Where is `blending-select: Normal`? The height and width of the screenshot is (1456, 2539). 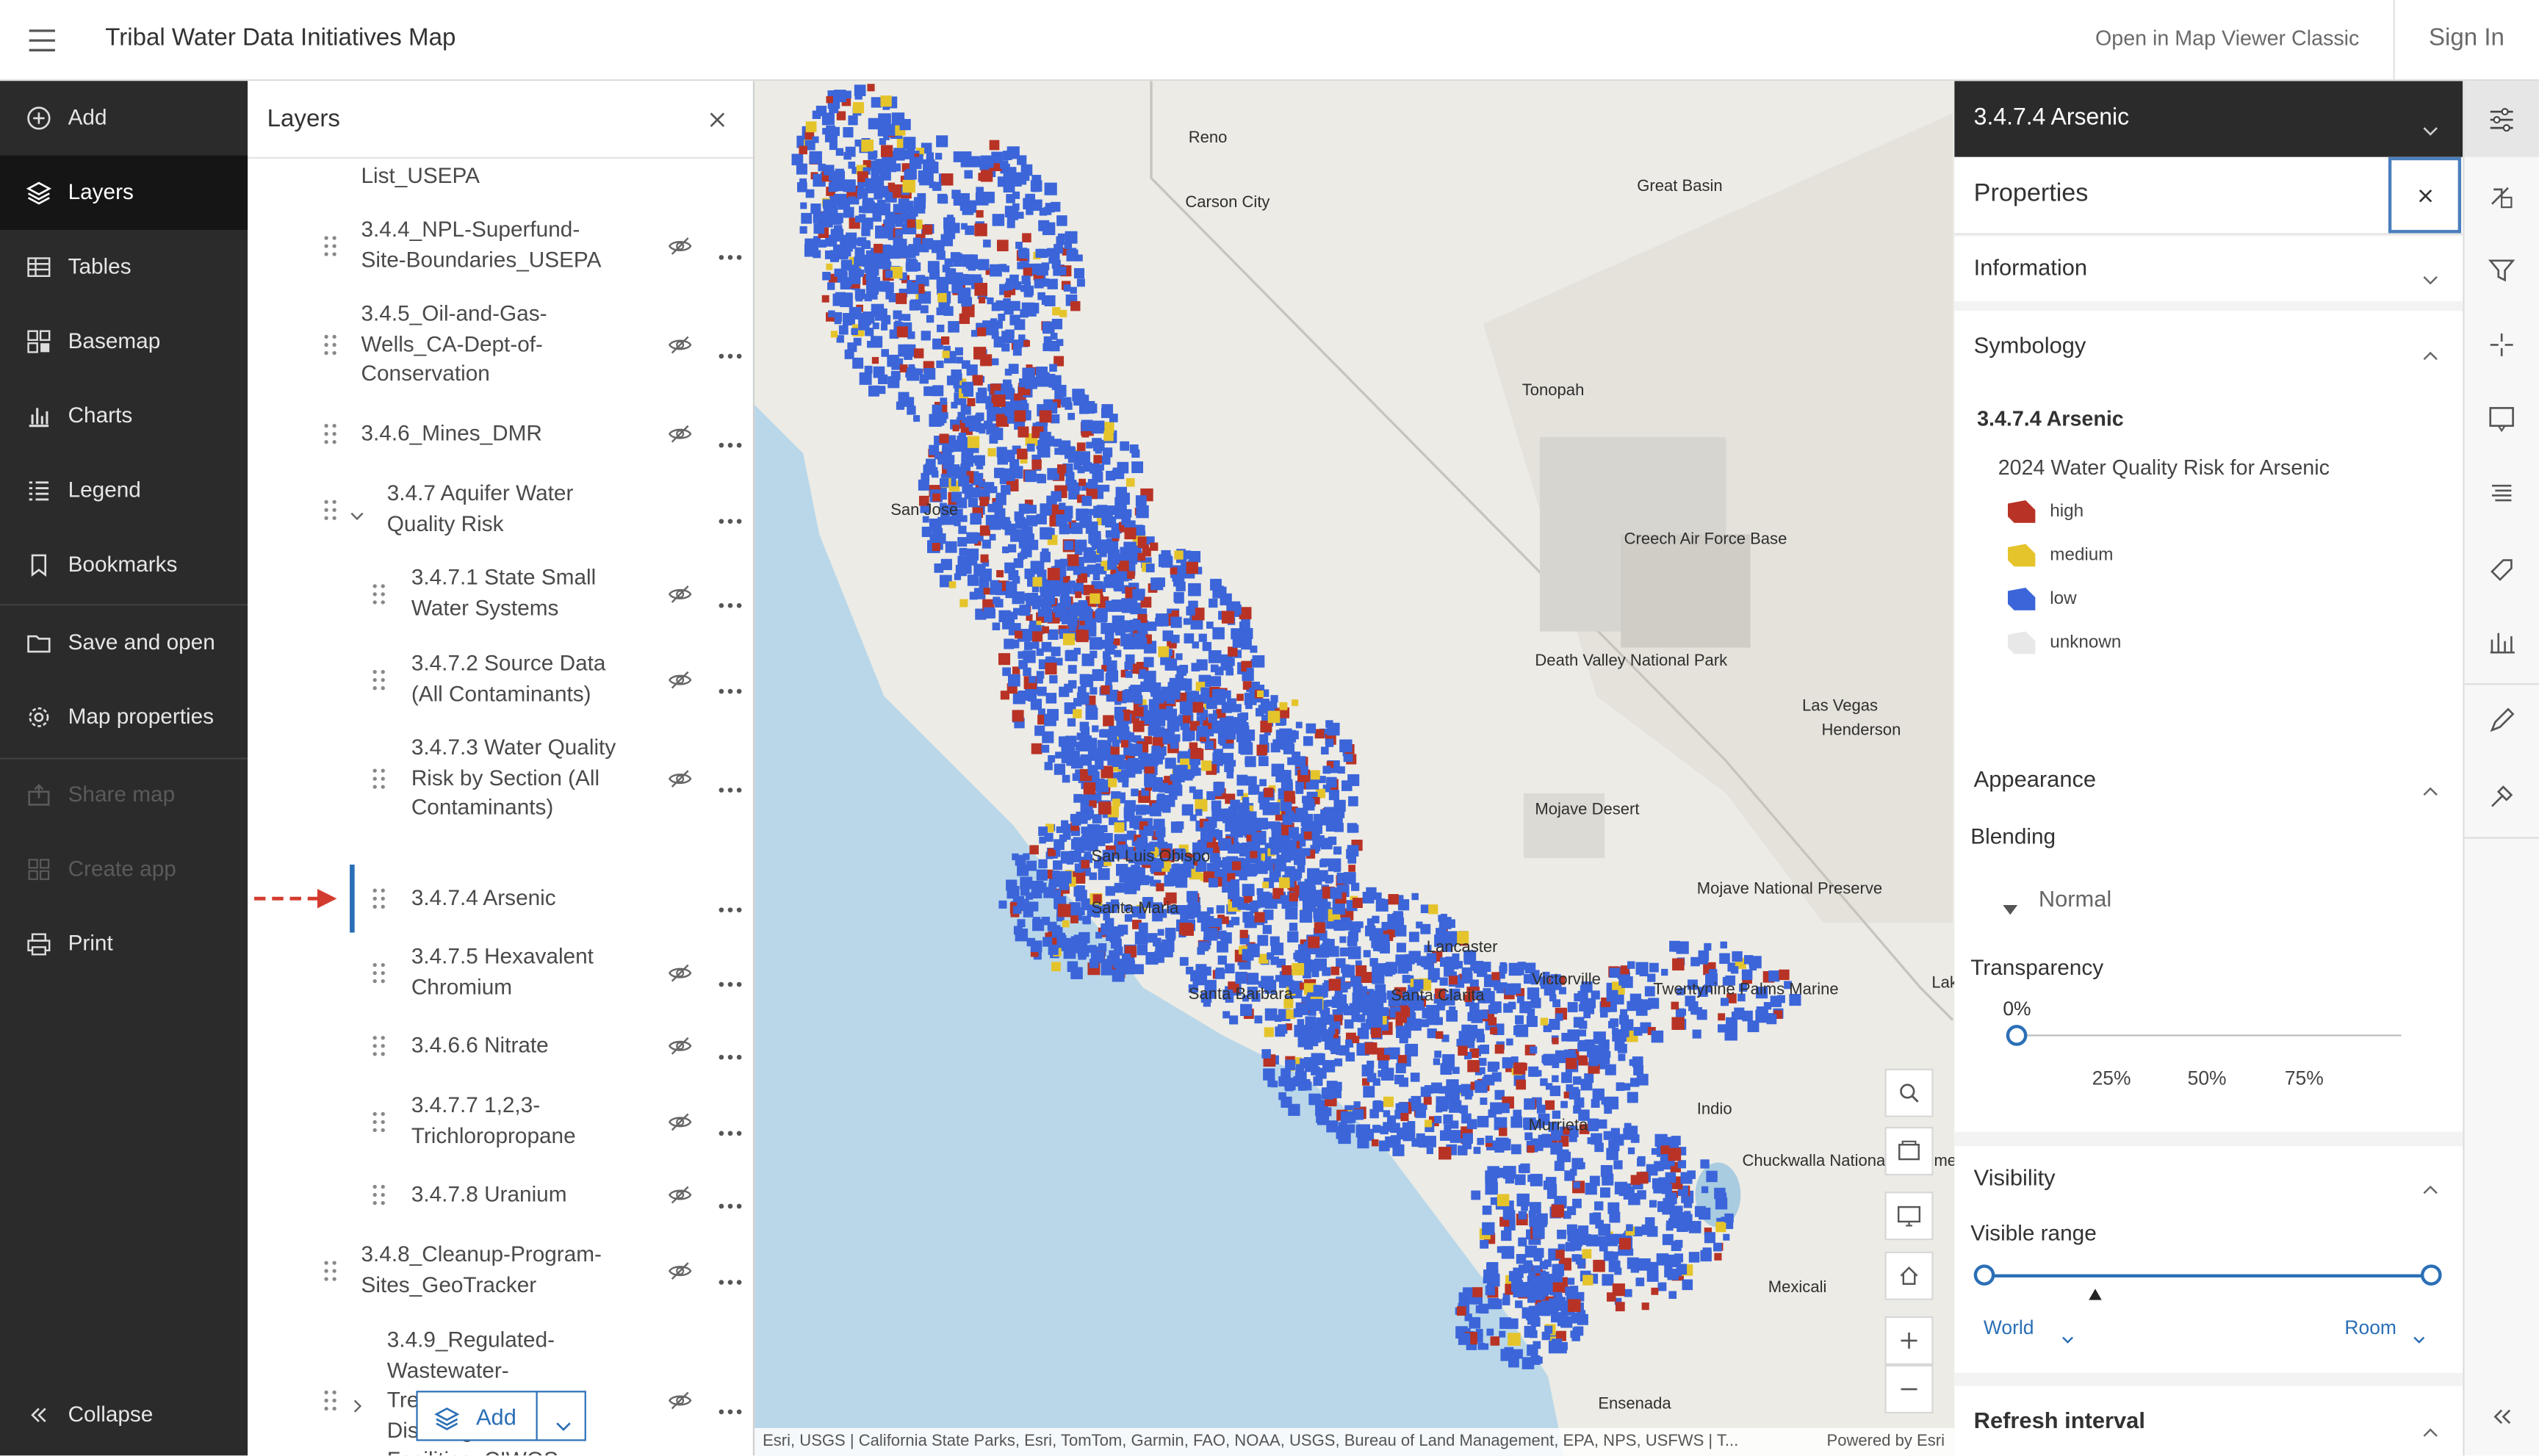
blending-select: Normal is located at coordinates (2149, 899).